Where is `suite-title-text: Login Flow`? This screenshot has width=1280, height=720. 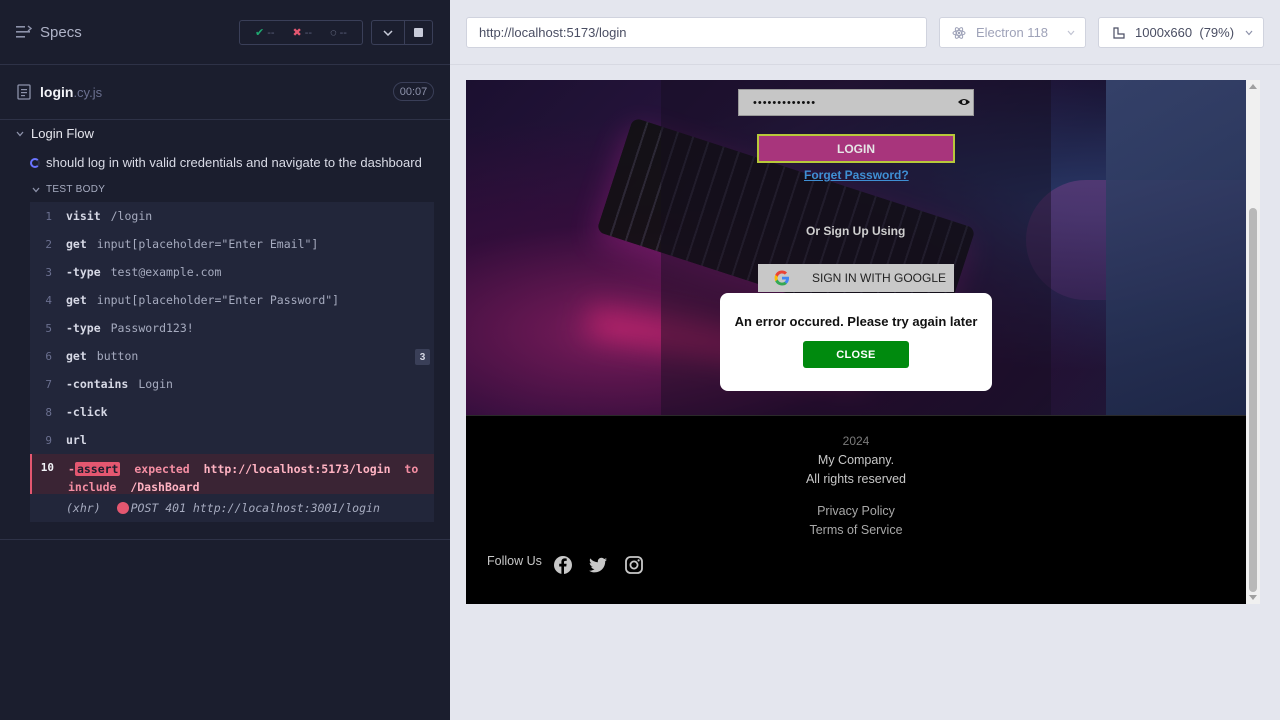 suite-title-text: Login Flow is located at coordinates (62, 133).